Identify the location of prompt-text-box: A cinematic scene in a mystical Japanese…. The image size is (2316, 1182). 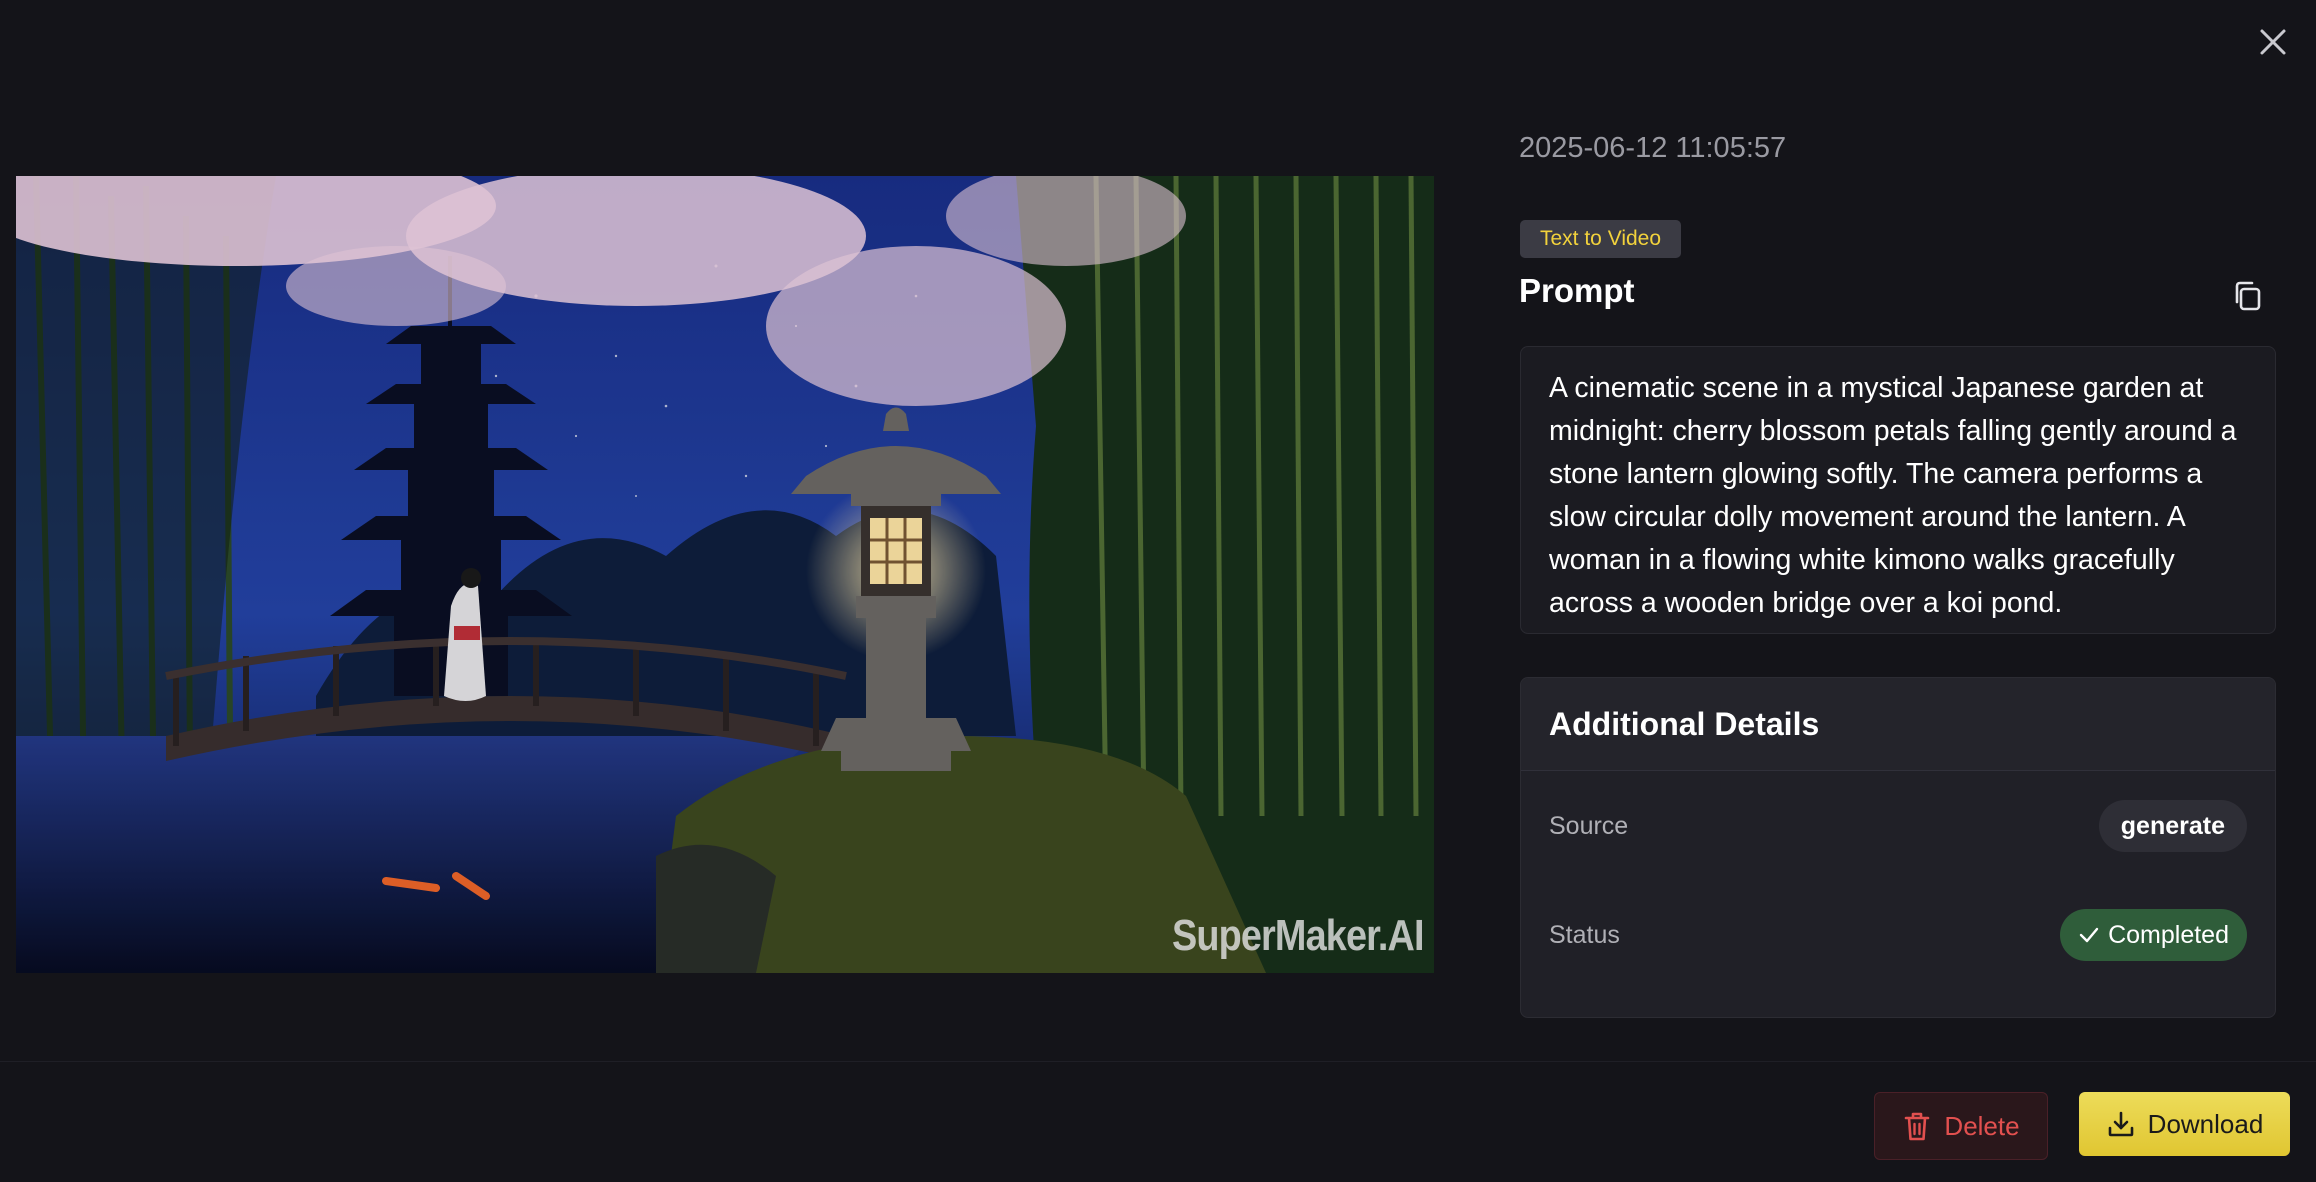
(1898, 490).